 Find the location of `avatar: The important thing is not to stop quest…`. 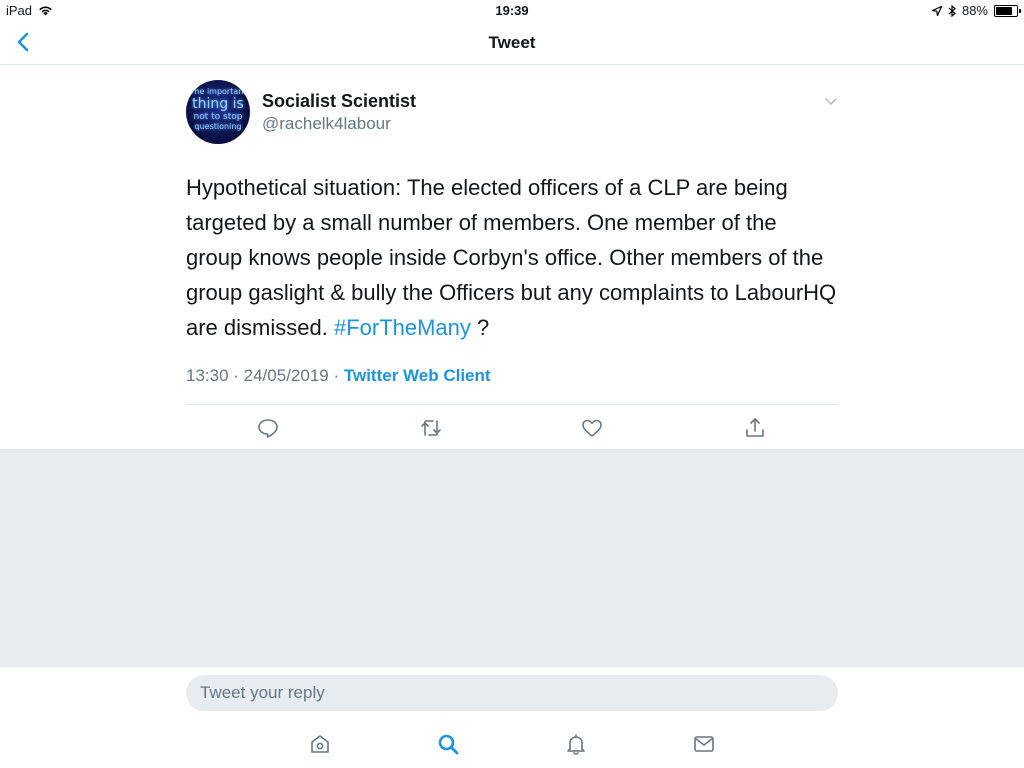

avatar: The important thing is not to stop quest… is located at coordinates (218, 112).